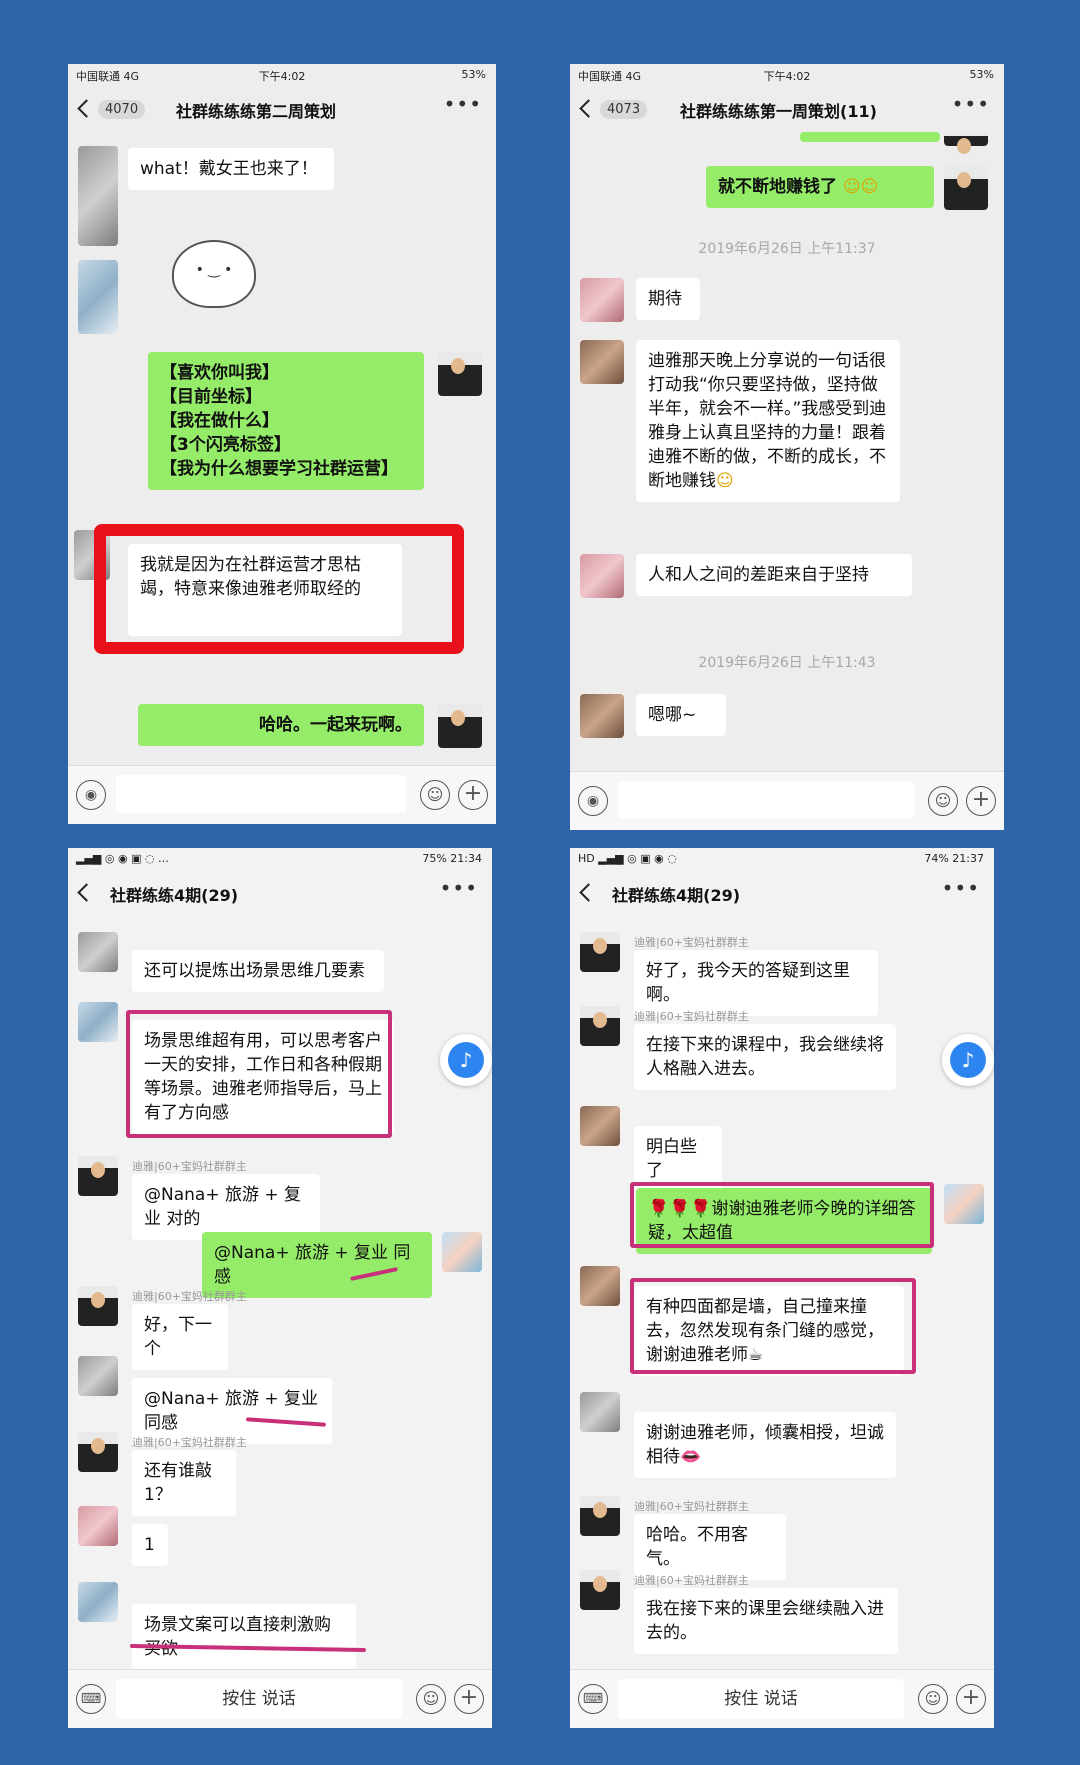 The height and width of the screenshot is (1765, 1080). I want to click on unread-badge: 4073, so click(624, 109).